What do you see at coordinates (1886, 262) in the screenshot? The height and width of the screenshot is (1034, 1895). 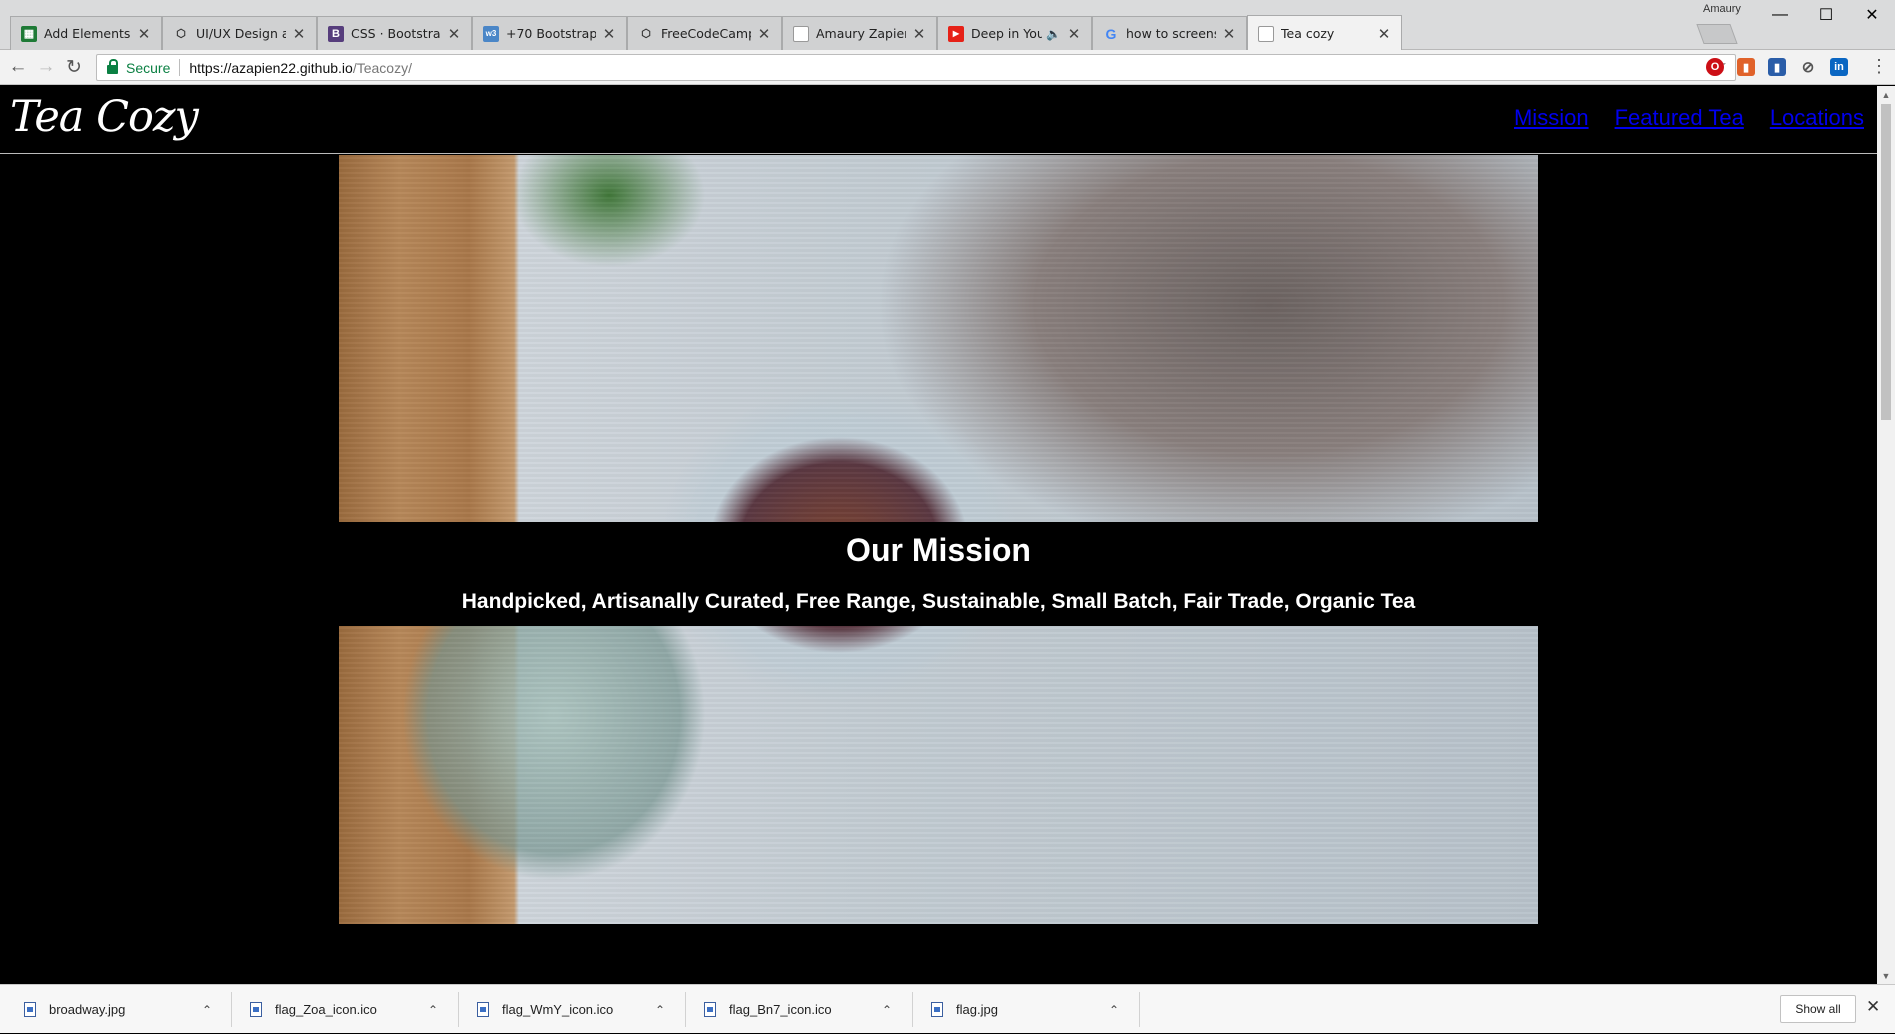 I see `scroll-thumb` at bounding box center [1886, 262].